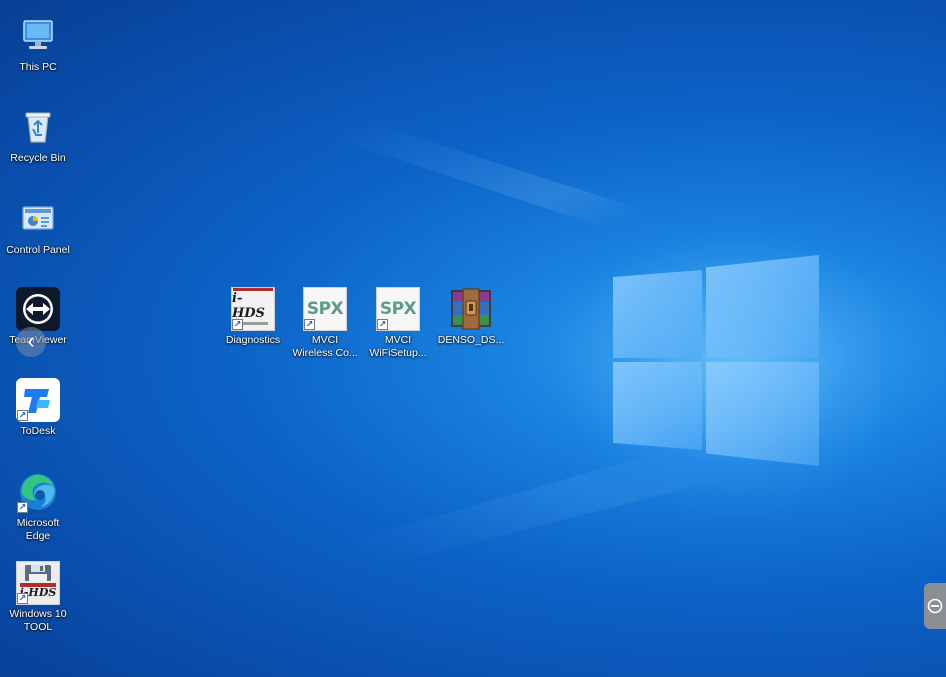  I want to click on desktop-icon-windows-10-tool: i-HDS ↗ Windows 10 TOOL, so click(38, 597).